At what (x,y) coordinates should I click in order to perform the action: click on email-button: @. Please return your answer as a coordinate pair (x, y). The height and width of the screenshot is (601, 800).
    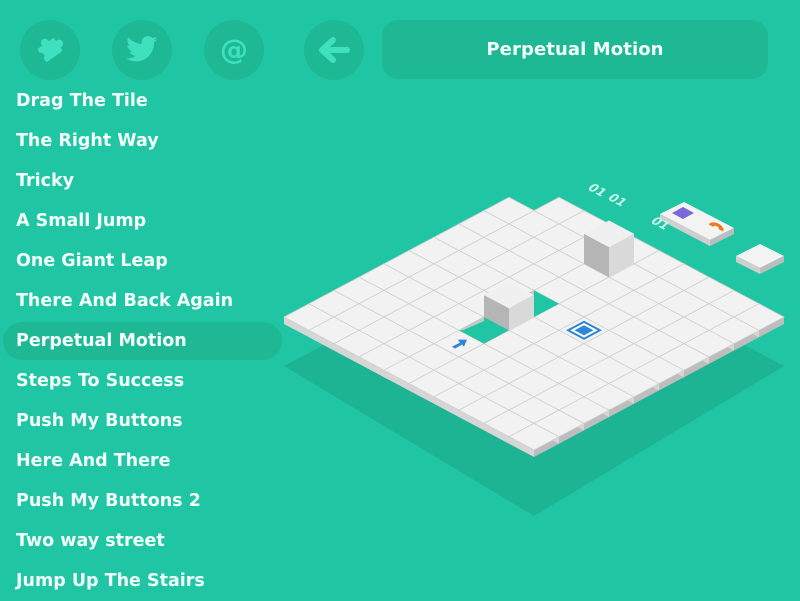
    Looking at the image, I should click on (234, 50).